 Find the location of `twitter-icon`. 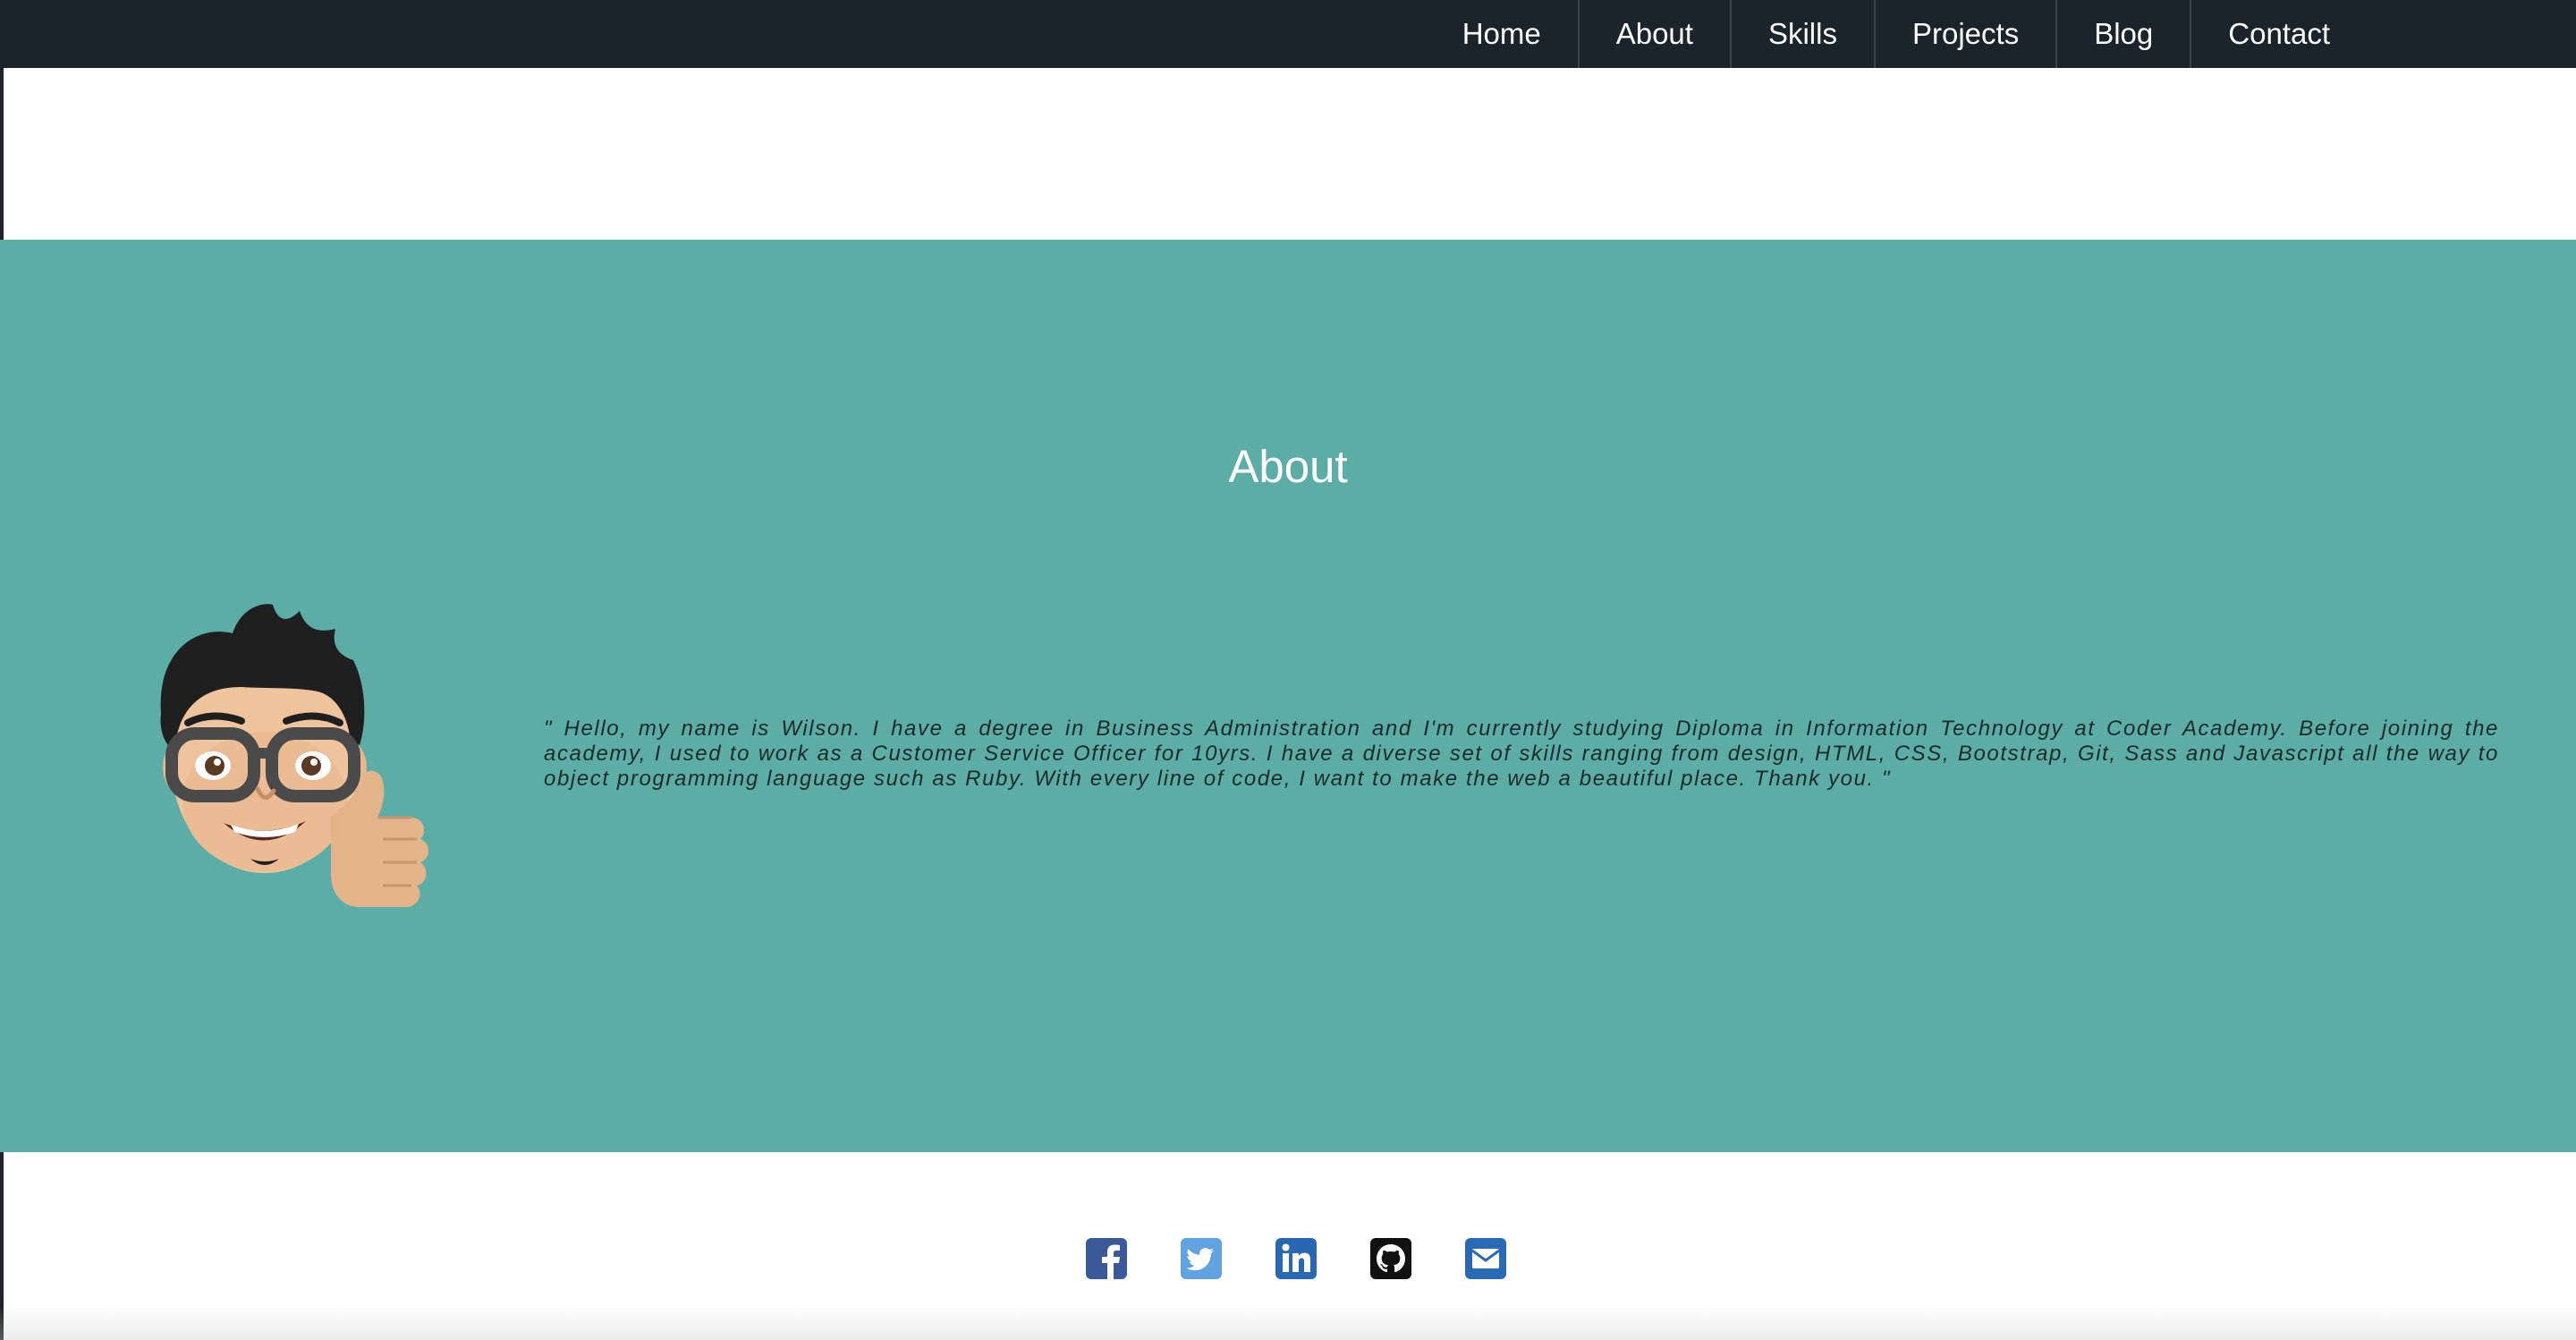

twitter-icon is located at coordinates (1201, 1258).